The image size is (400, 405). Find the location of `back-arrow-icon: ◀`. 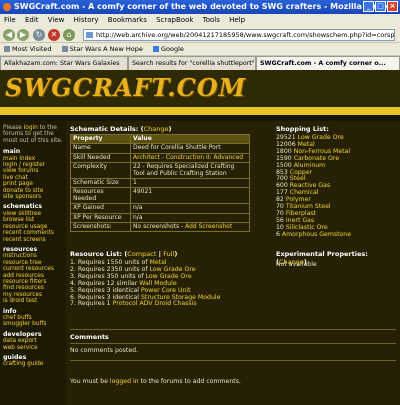

back-arrow-icon: ◀ is located at coordinates (9, 35).